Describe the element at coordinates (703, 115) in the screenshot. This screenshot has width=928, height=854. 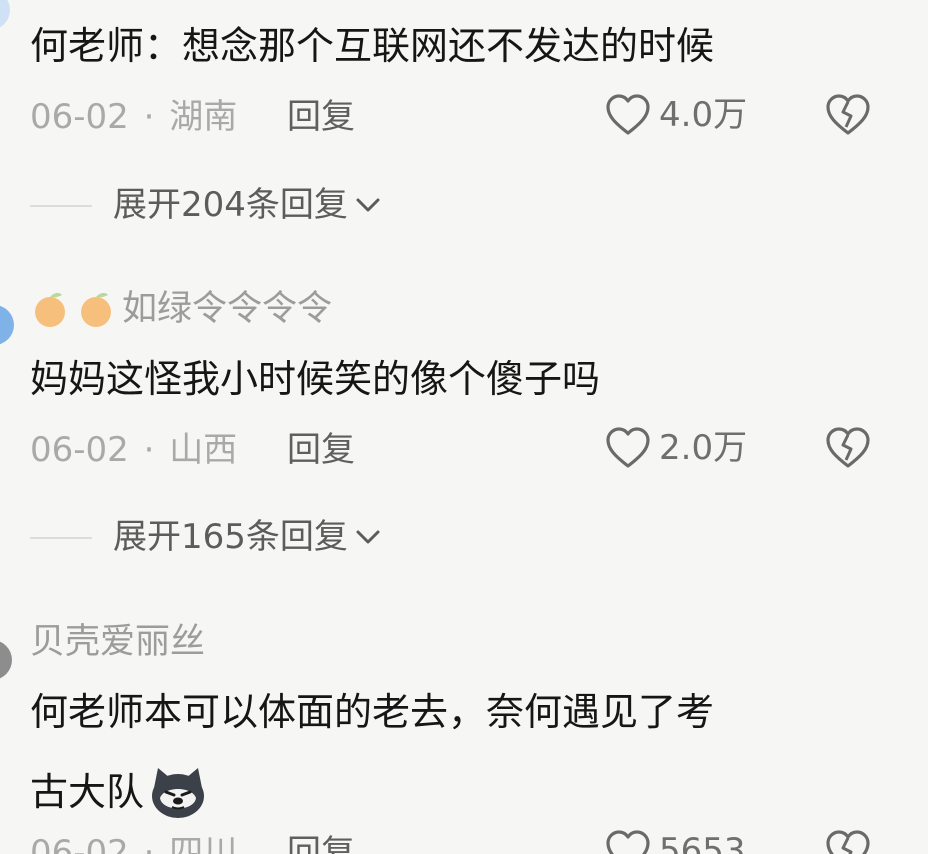
I see `like-count: 4.0万` at that location.